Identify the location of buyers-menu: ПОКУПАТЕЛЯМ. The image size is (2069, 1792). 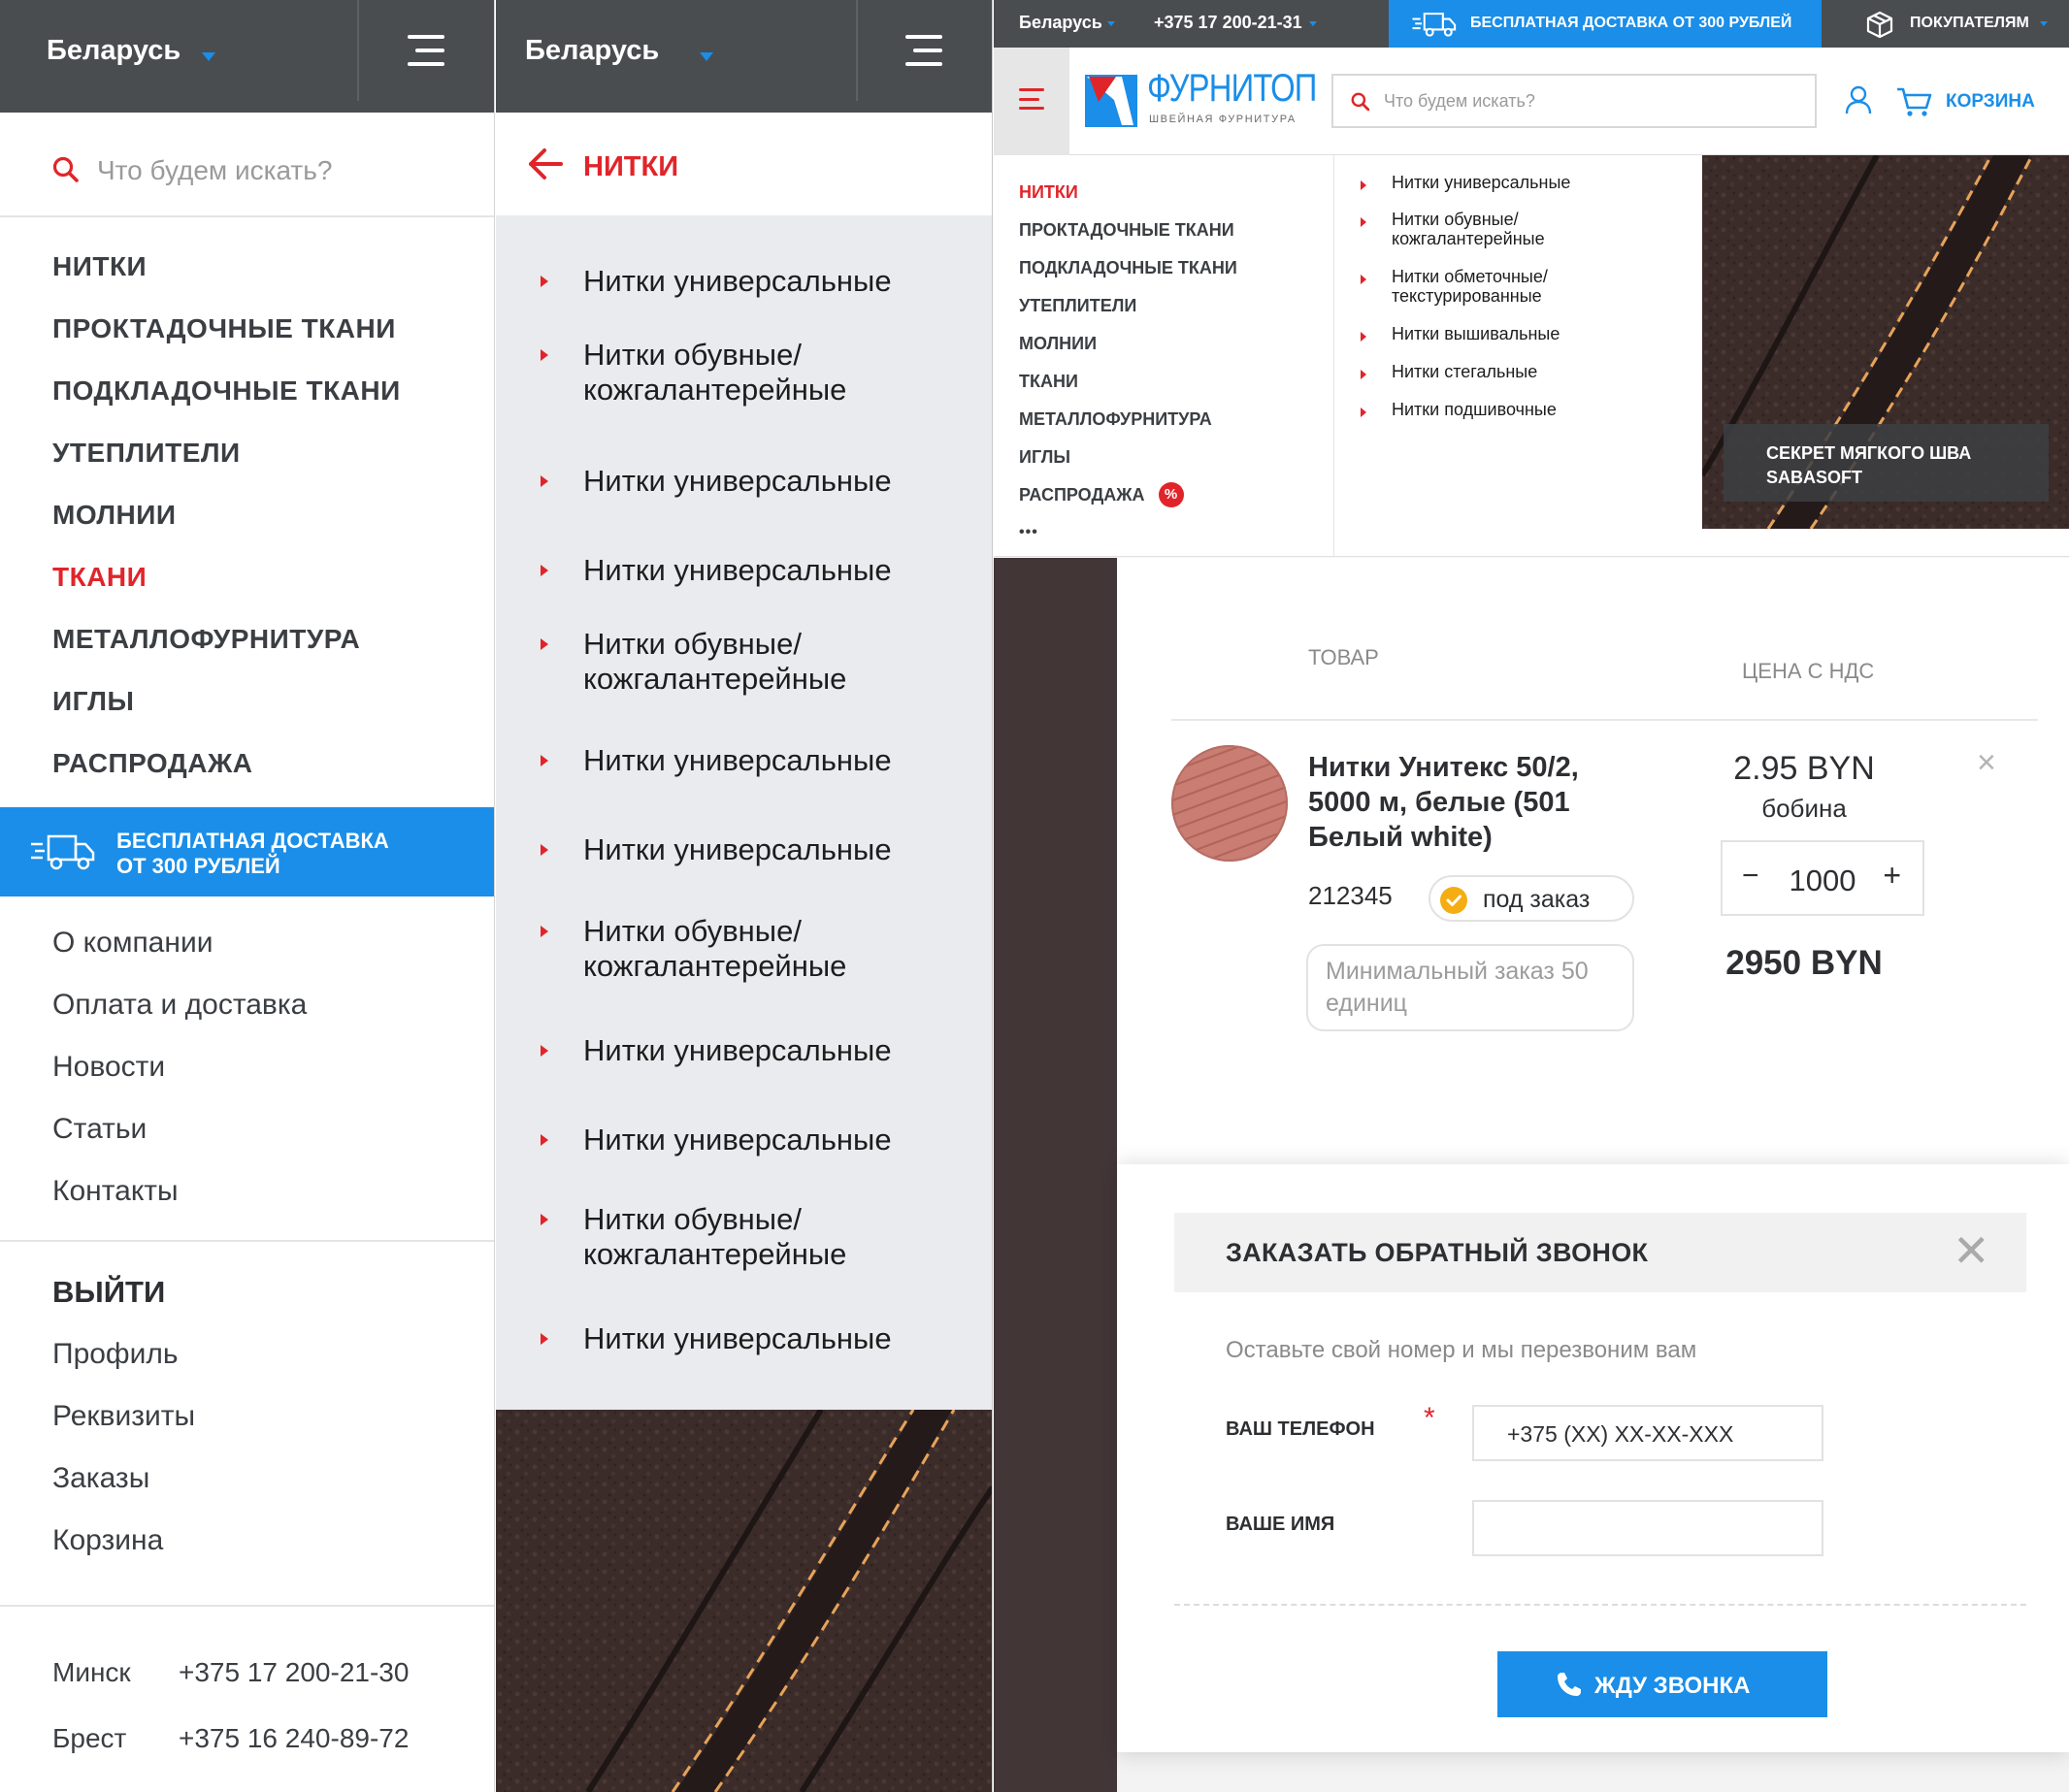
(1969, 23).